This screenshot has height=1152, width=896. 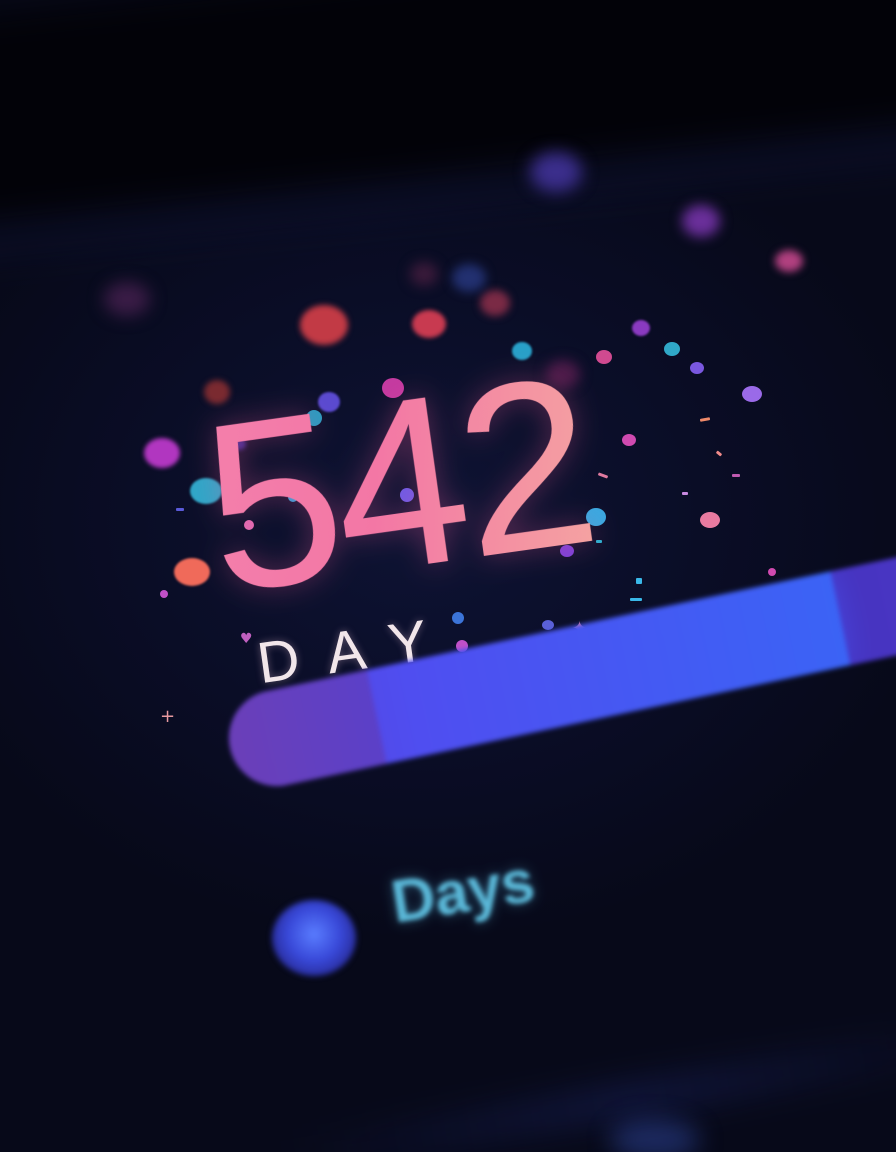 What do you see at coordinates (168, 716) in the screenshot?
I see `sparkle-icon: +` at bounding box center [168, 716].